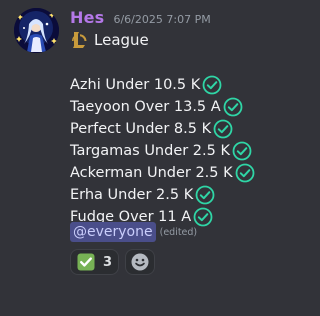 Image resolution: width=320 pixels, height=316 pixels. What do you see at coordinates (132, 195) in the screenshot?
I see `bet-text: Erha Under 2.5 K` at bounding box center [132, 195].